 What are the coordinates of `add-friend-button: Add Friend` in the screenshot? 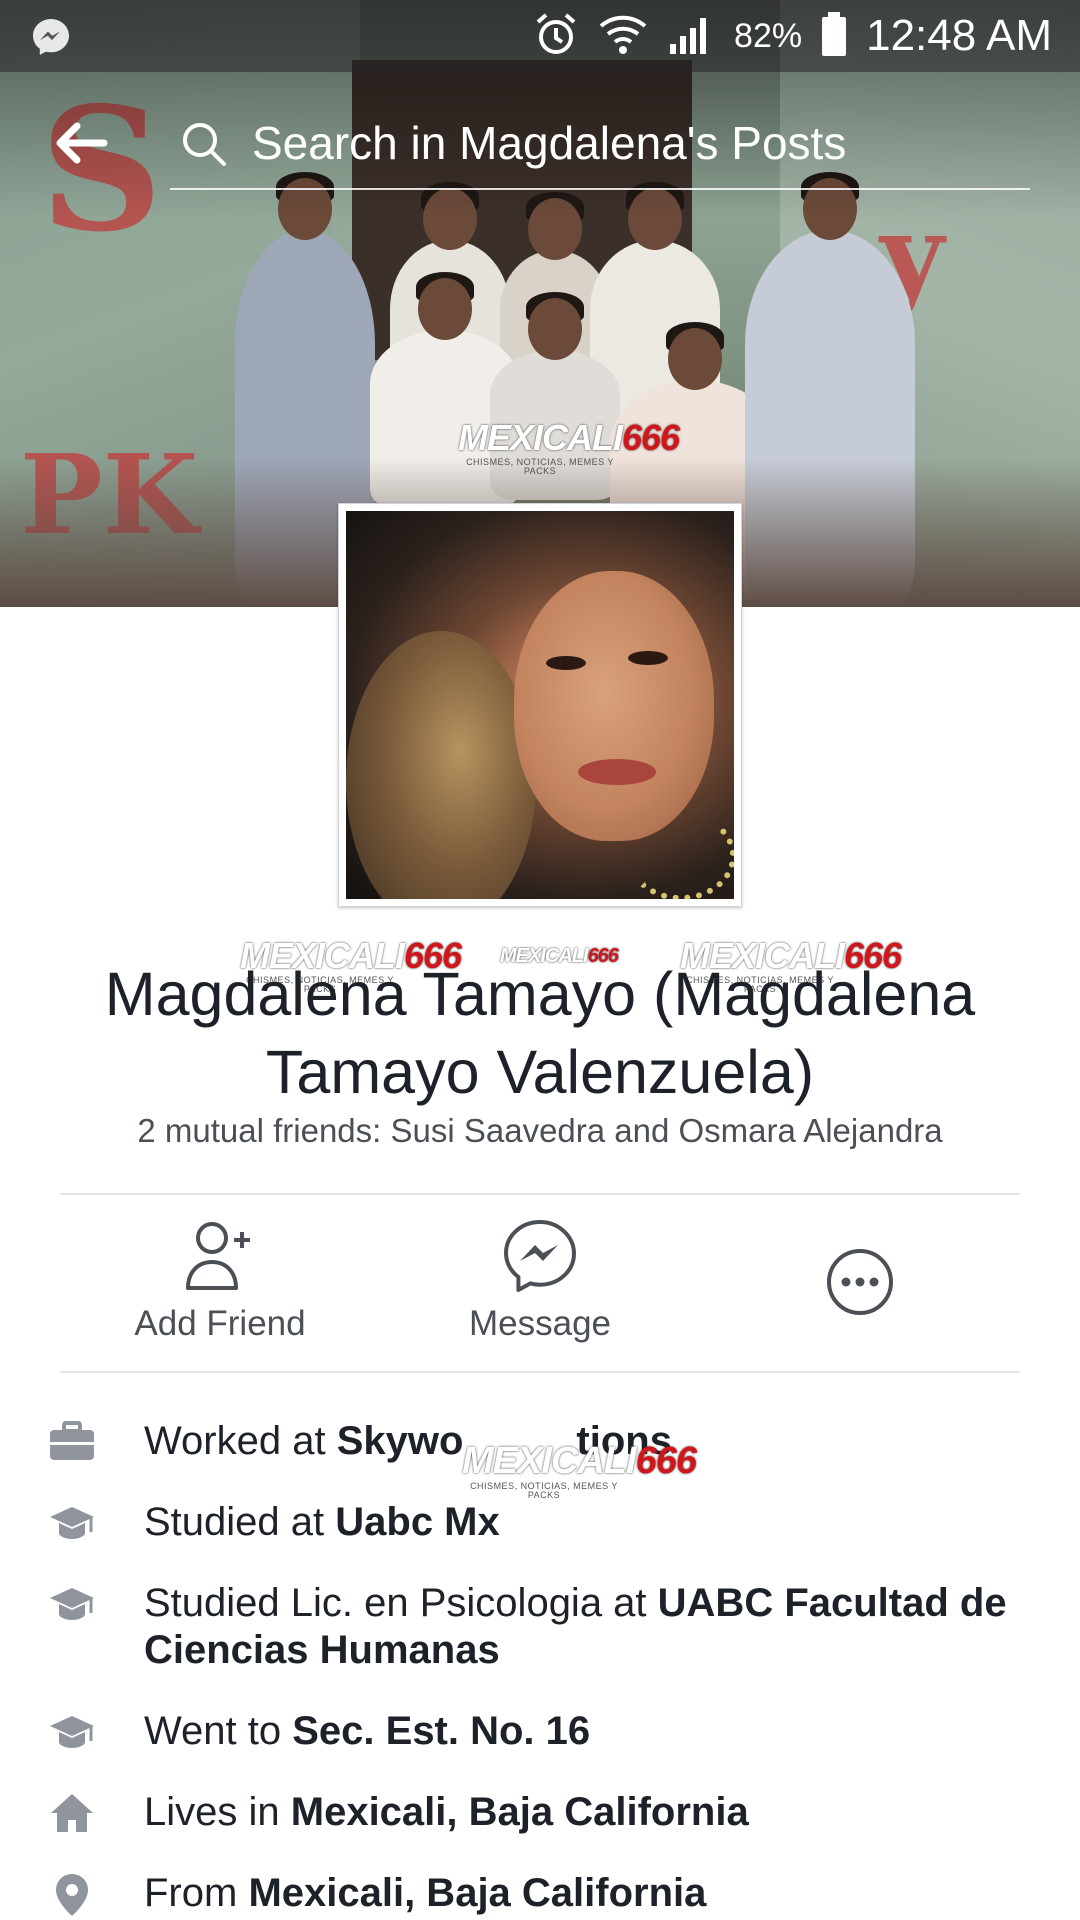 It's located at (220, 1284).